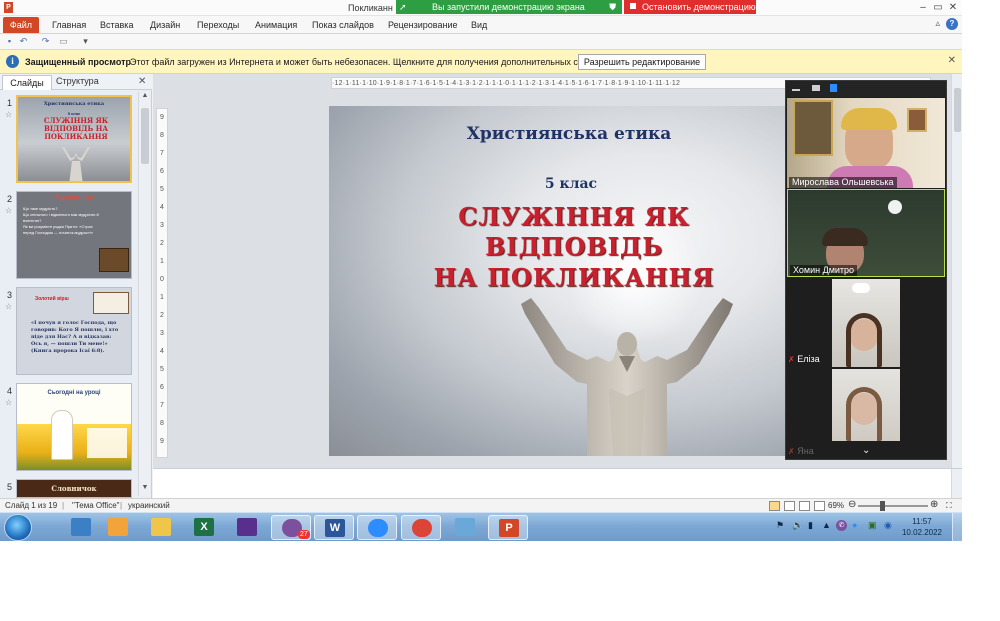  I want to click on slide-heading-line: НА ПОКЛИКАННЯ, so click(574, 277).